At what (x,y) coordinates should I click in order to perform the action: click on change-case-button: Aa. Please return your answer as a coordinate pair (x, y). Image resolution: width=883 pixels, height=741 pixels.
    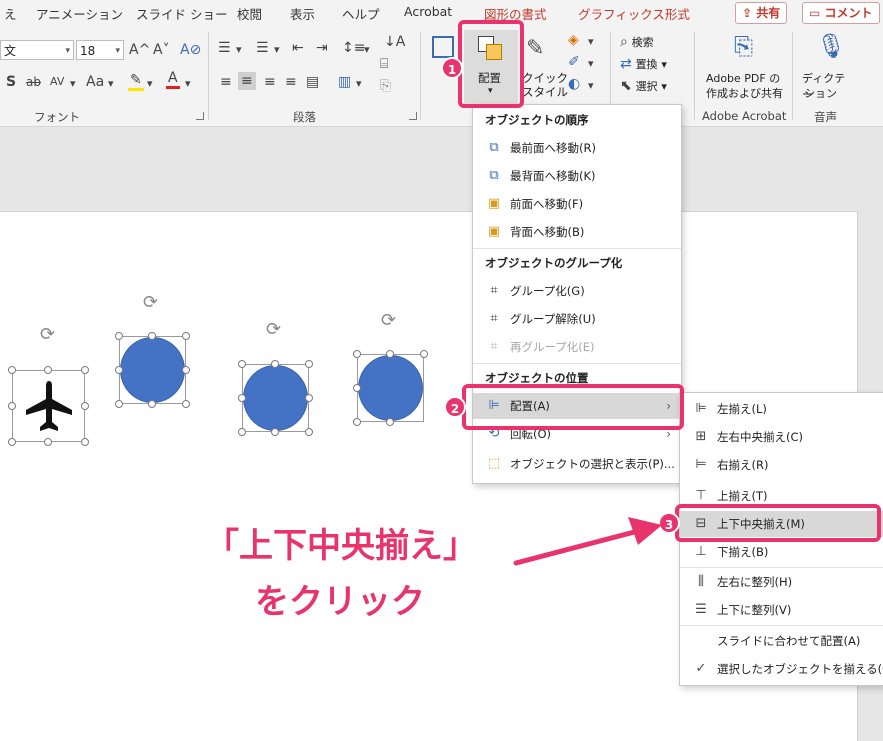
    Looking at the image, I should click on (95, 82).